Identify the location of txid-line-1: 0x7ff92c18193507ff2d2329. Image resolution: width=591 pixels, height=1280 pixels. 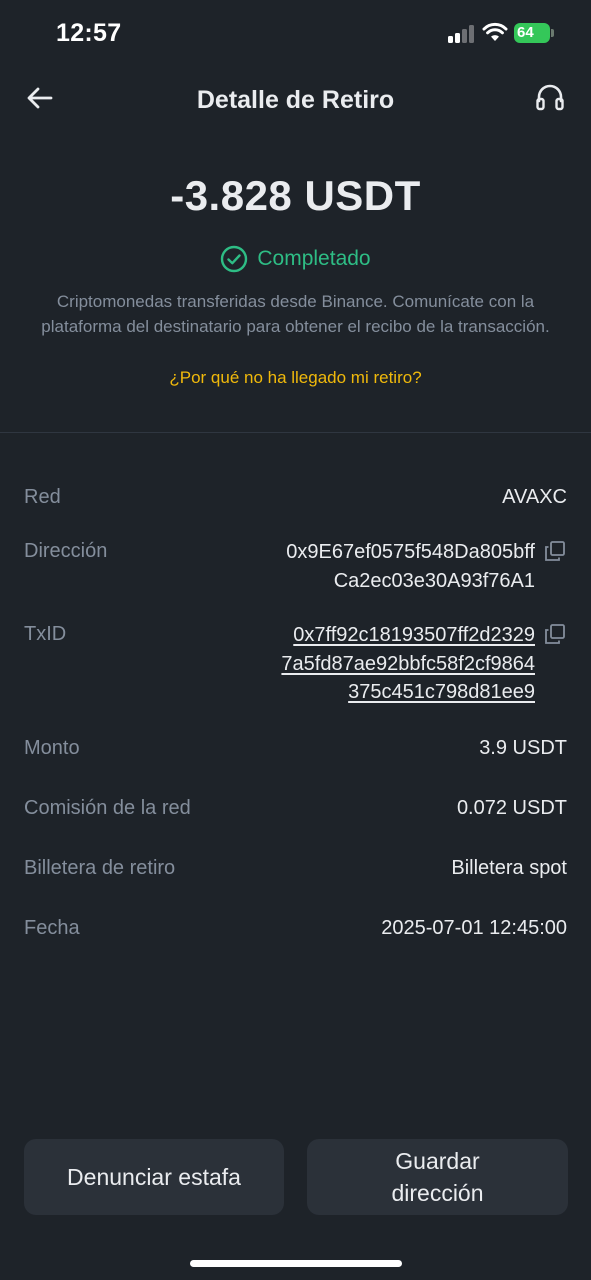
(408, 635).